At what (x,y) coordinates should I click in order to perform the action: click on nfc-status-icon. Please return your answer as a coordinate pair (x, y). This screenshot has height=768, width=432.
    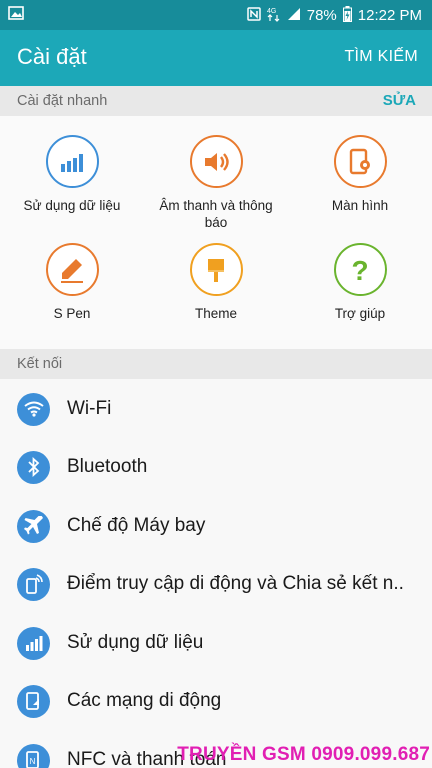
    Looking at the image, I should click on (254, 15).